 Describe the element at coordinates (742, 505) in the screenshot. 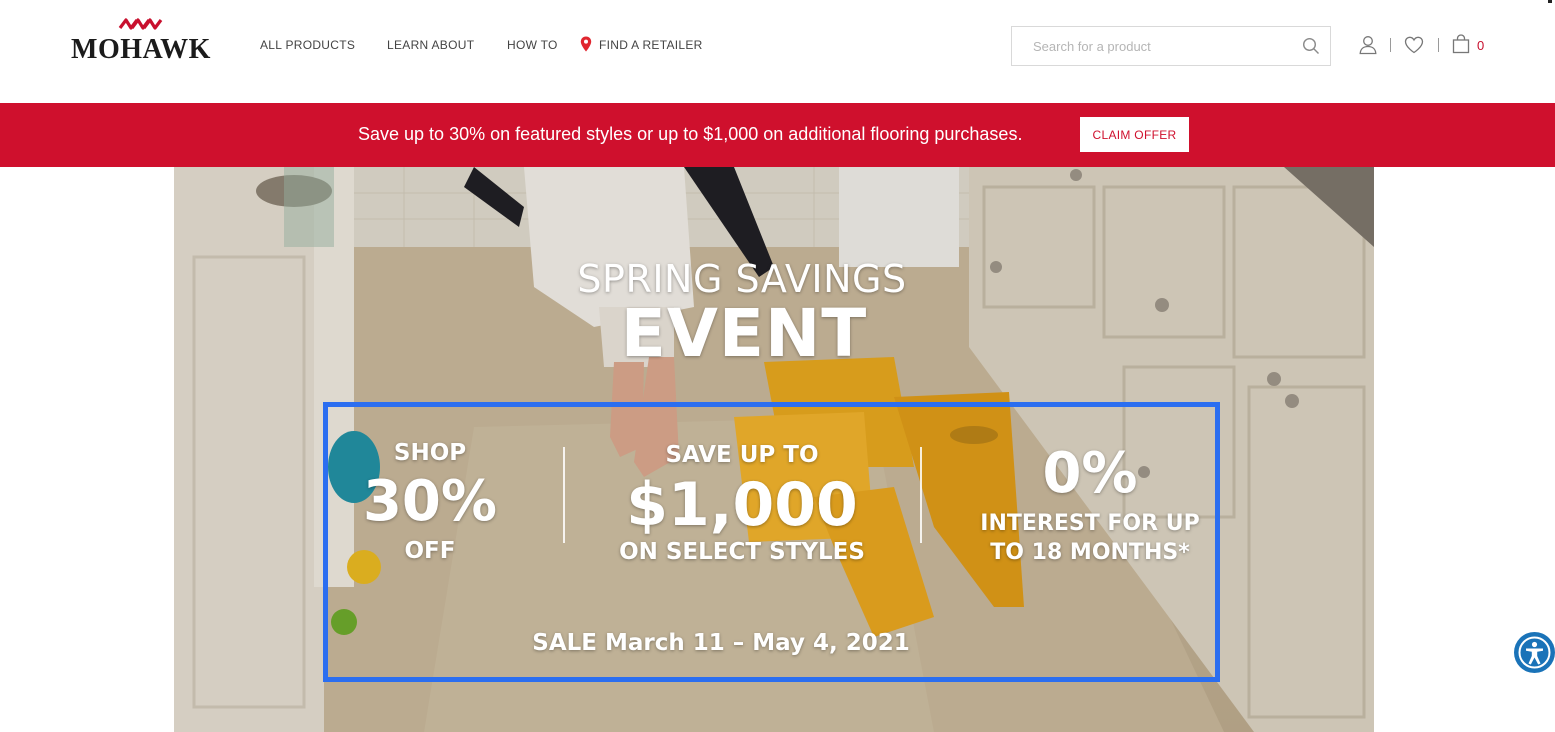

I see `offer-1000-amount: $1,000` at that location.